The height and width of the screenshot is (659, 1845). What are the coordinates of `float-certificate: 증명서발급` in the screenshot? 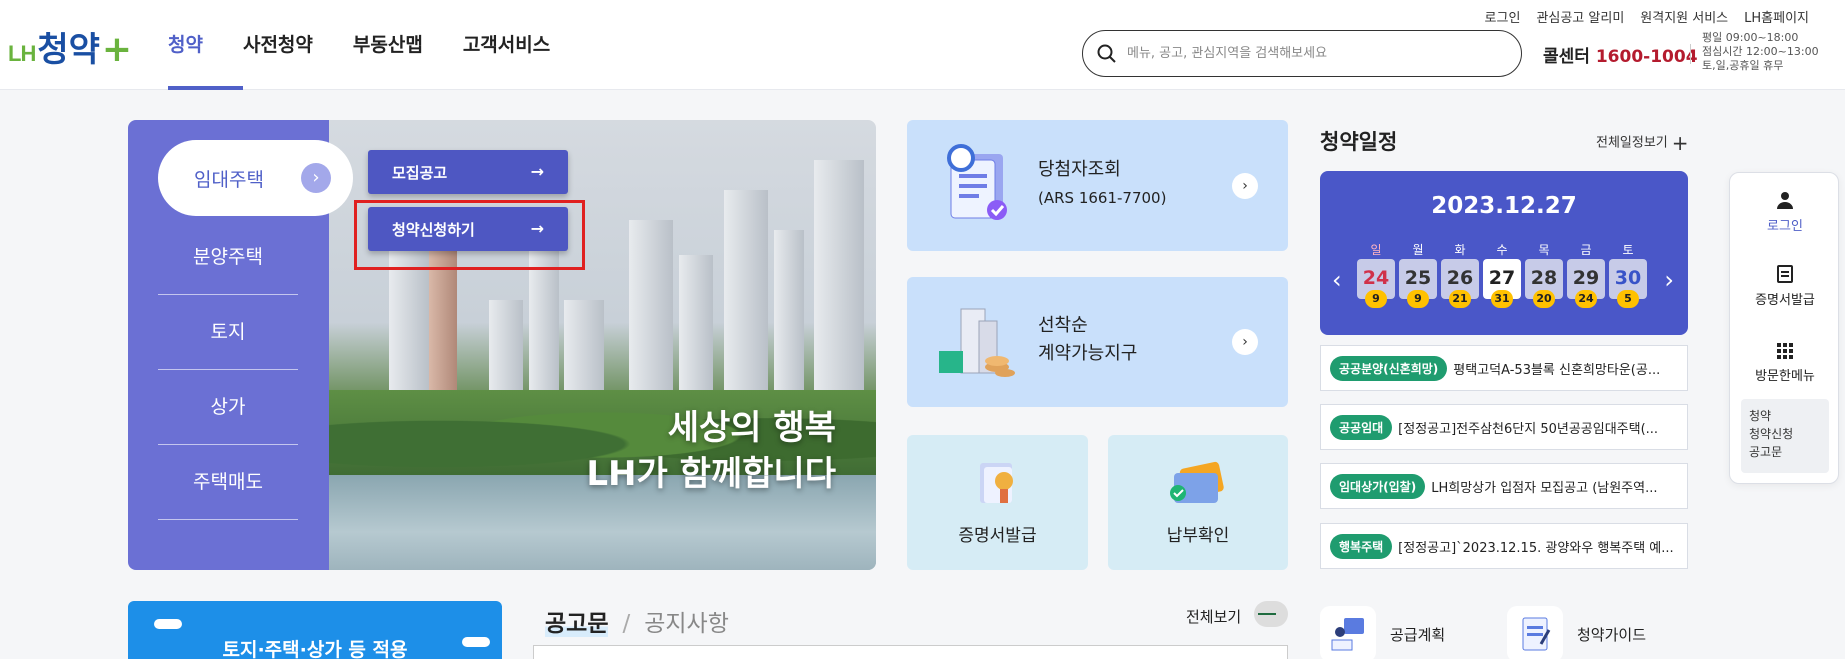 It's located at (1785, 286).